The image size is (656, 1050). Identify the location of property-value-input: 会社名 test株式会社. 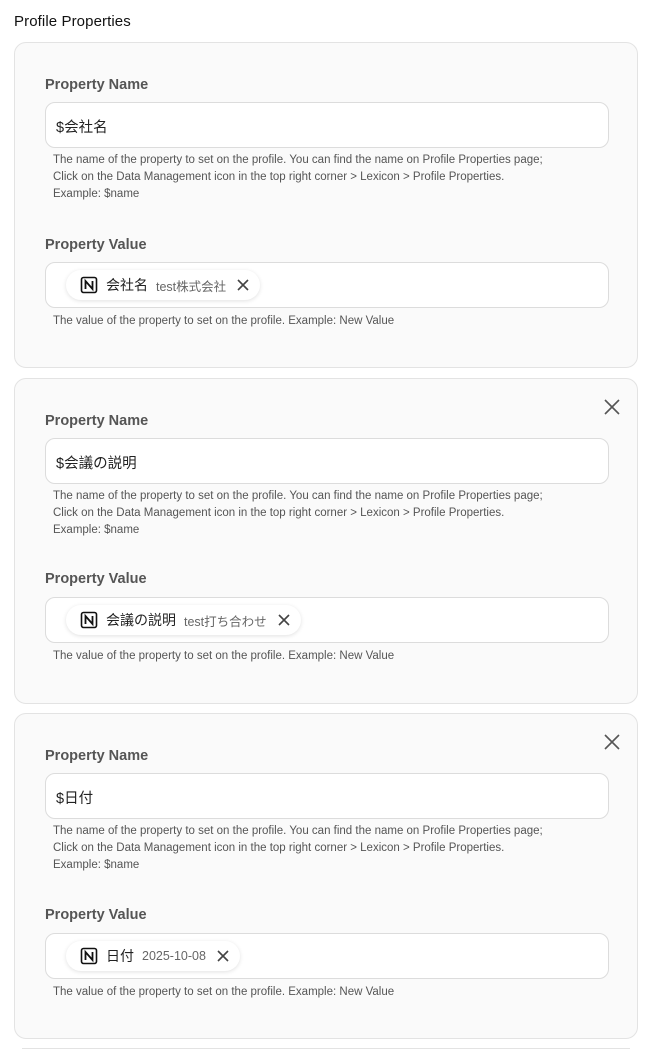
(327, 285).